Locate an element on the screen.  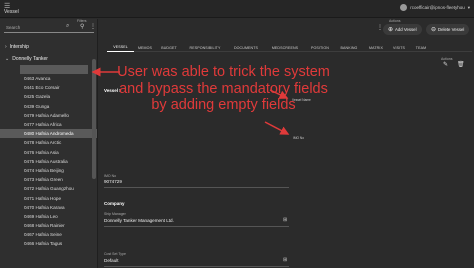
avatar is located at coordinates (404, 7).